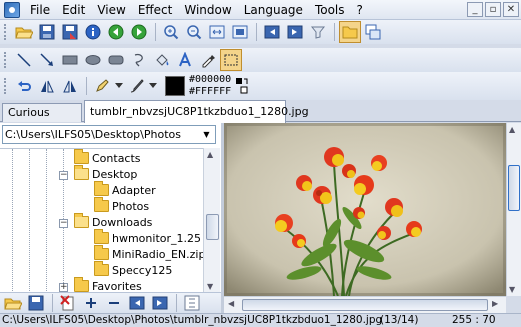 The width and height of the screenshot is (521, 327). What do you see at coordinates (47, 32) in the screenshot?
I see `save-button` at bounding box center [47, 32].